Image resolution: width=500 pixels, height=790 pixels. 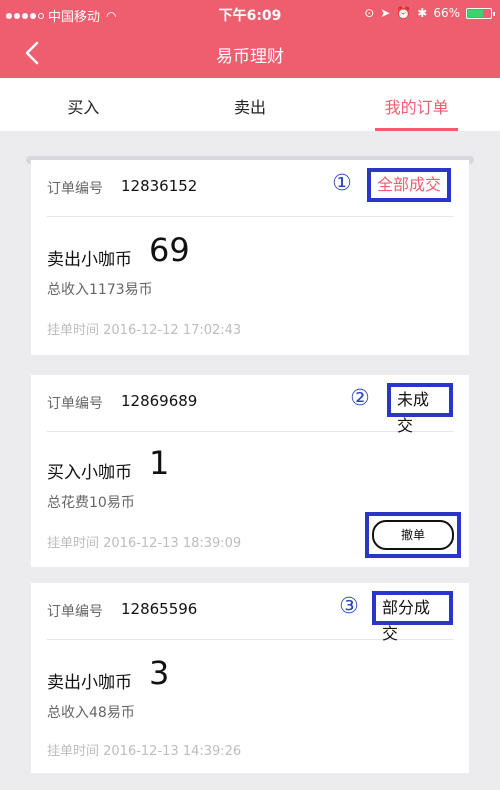 What do you see at coordinates (250, 57) in the screenshot?
I see `page-title: 易币理财` at bounding box center [250, 57].